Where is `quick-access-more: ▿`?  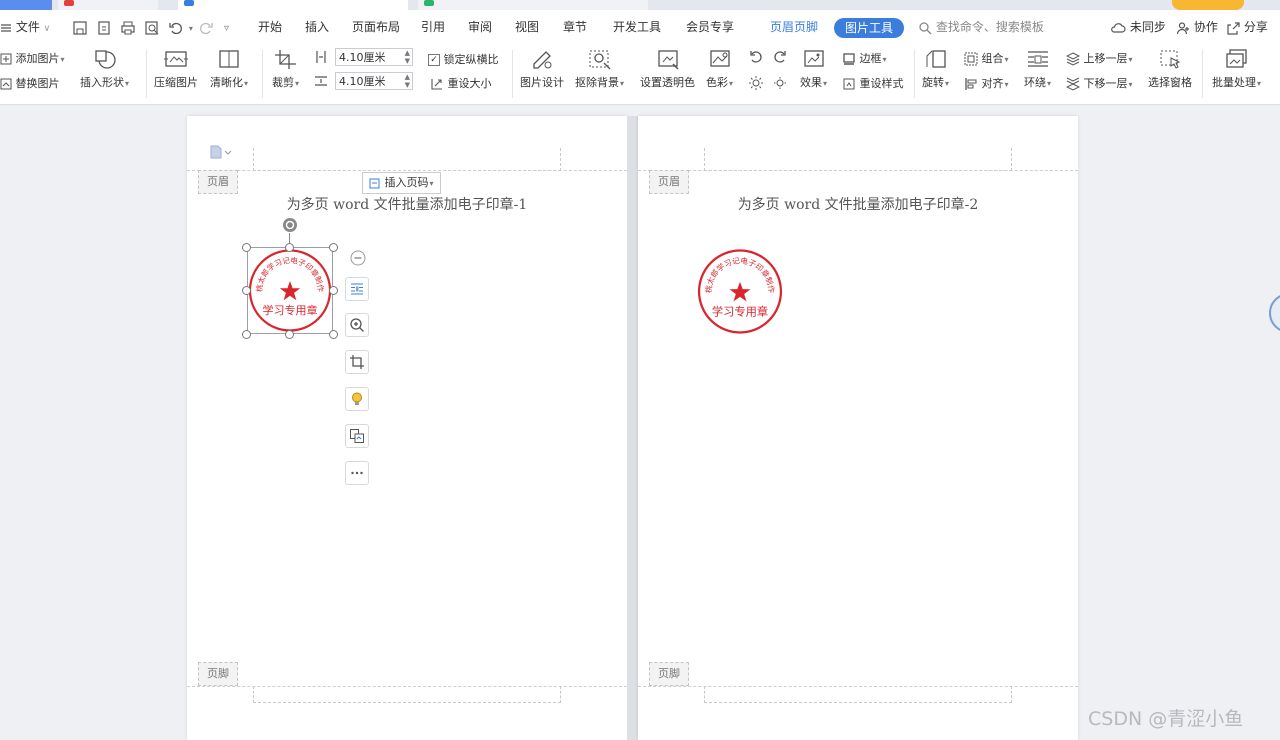 quick-access-more: ▿ is located at coordinates (226, 27).